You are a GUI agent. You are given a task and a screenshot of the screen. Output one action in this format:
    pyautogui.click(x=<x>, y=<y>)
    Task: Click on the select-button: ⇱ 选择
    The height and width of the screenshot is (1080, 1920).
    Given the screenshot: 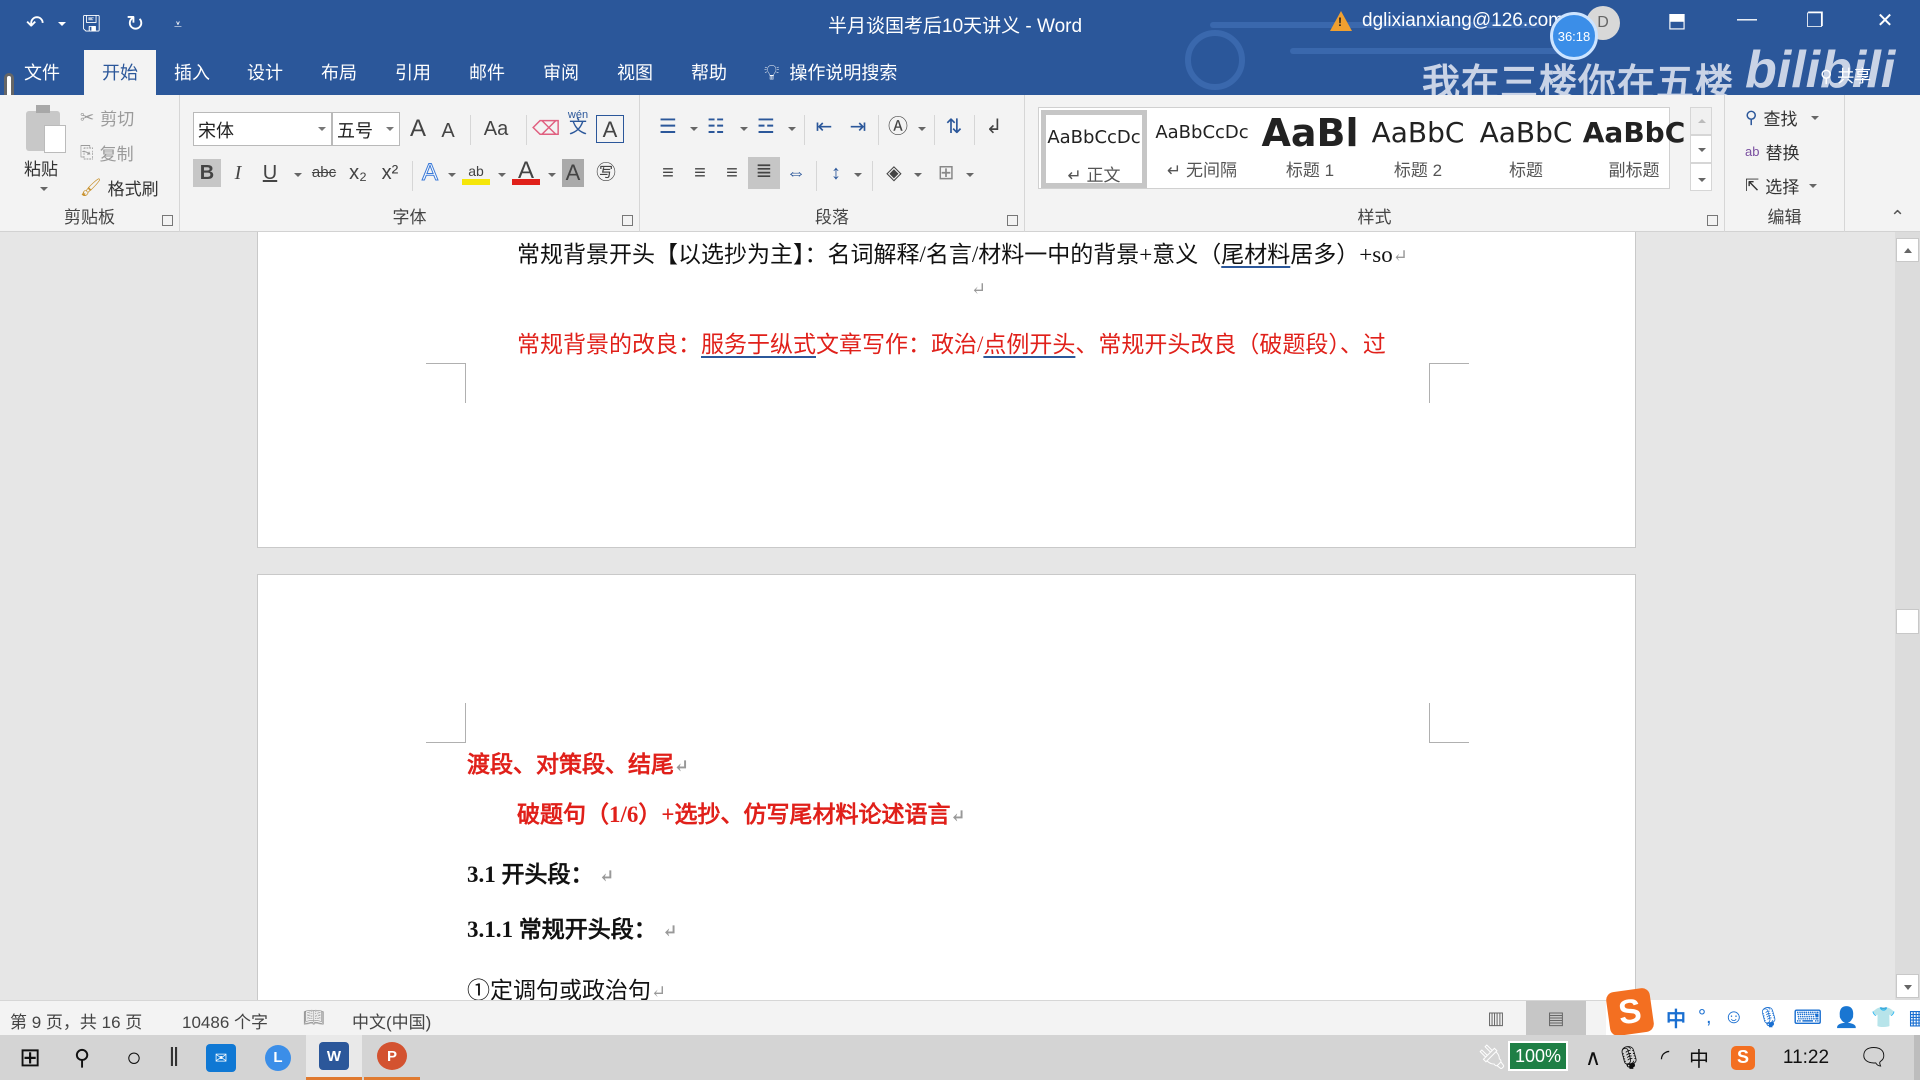 What is the action you would take?
    pyautogui.click(x=1781, y=185)
    